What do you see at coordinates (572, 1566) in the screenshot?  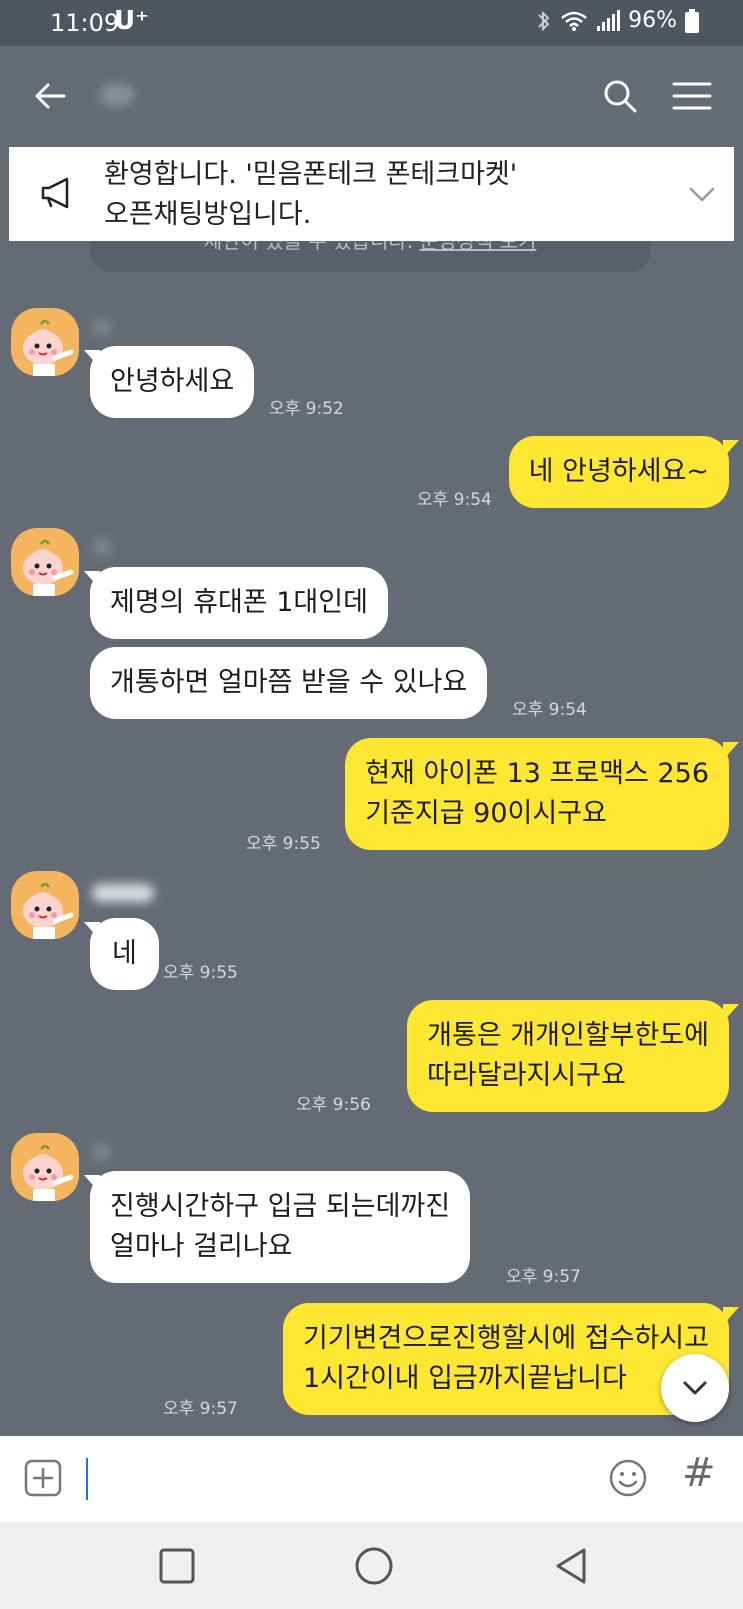 I see `back-nav-icon` at bounding box center [572, 1566].